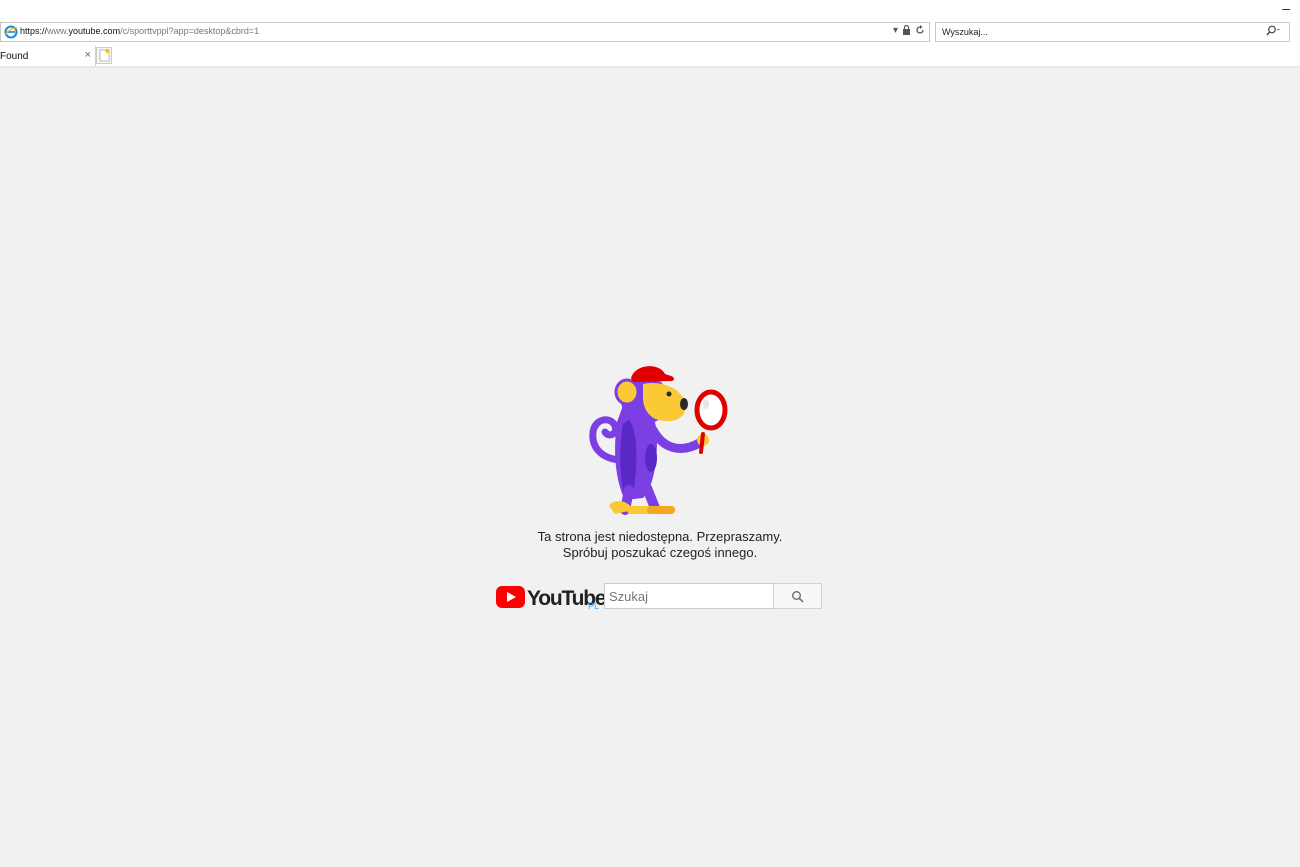 The height and width of the screenshot is (867, 1300). I want to click on tab-title: Found, so click(14, 56).